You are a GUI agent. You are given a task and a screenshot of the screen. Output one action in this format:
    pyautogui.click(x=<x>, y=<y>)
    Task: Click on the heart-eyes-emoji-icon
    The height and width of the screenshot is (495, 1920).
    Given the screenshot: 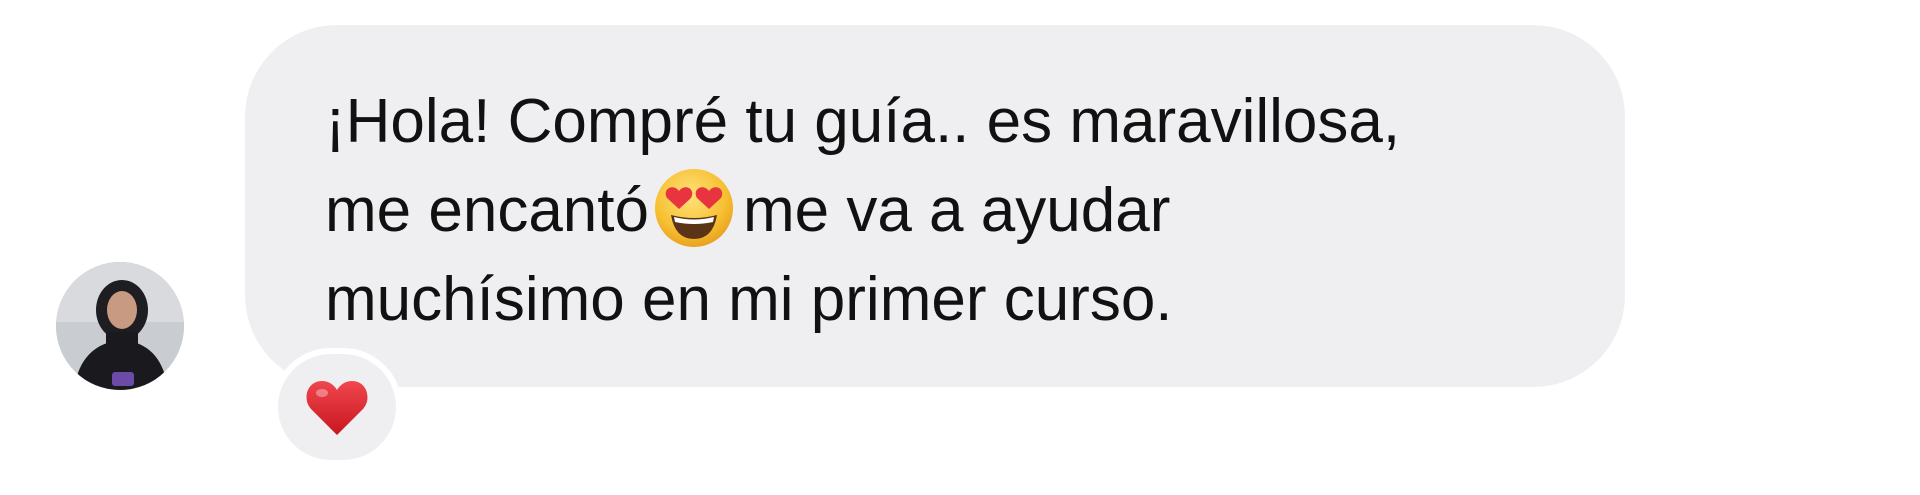 What is the action you would take?
    pyautogui.click(x=694, y=208)
    